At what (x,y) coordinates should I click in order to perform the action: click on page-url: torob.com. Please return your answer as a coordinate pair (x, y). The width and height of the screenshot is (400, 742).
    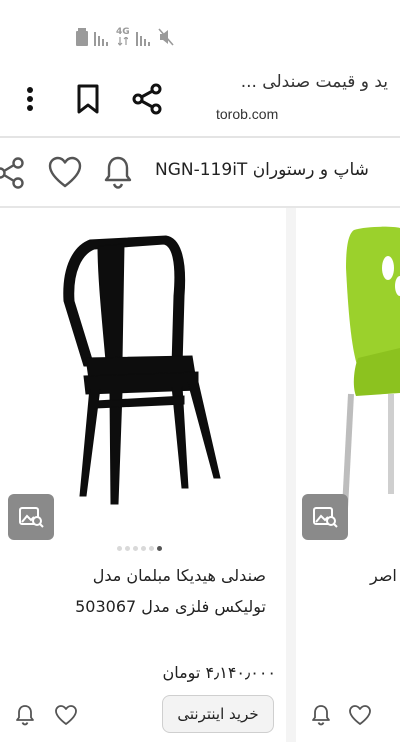
    Looking at the image, I should click on (247, 114).